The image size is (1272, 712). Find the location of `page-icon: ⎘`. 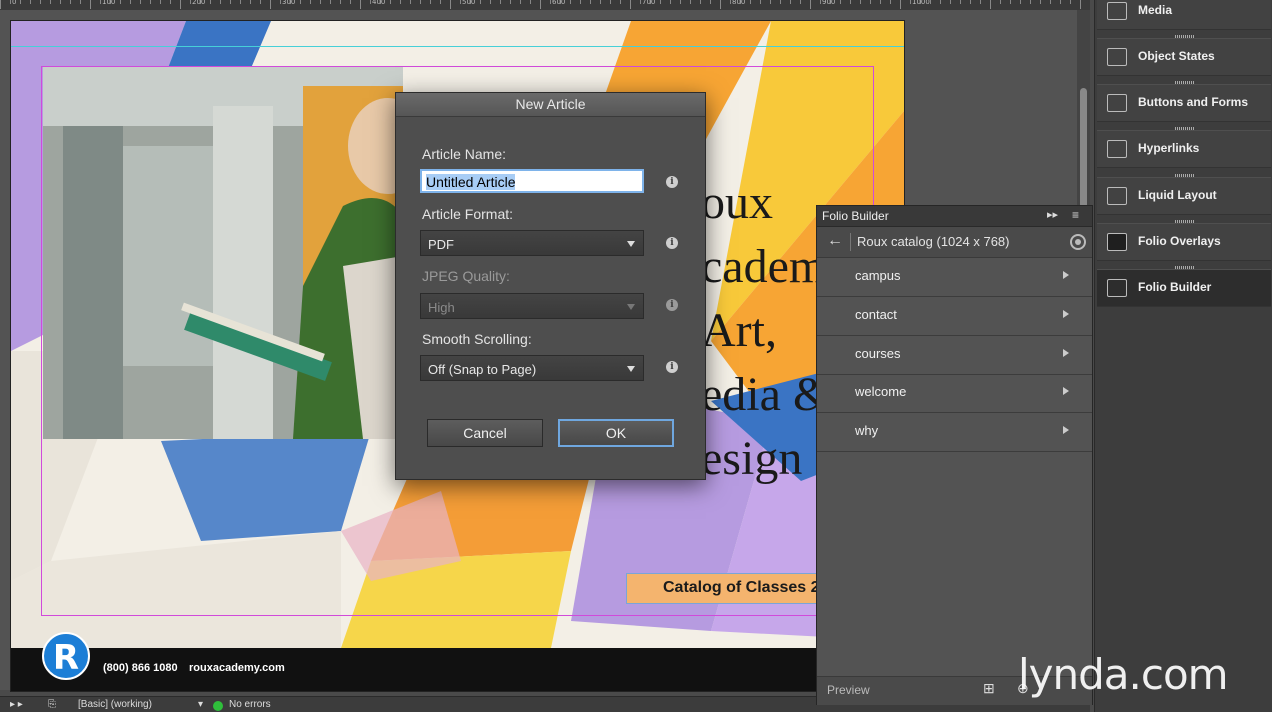

page-icon: ⎘ is located at coordinates (52, 704).